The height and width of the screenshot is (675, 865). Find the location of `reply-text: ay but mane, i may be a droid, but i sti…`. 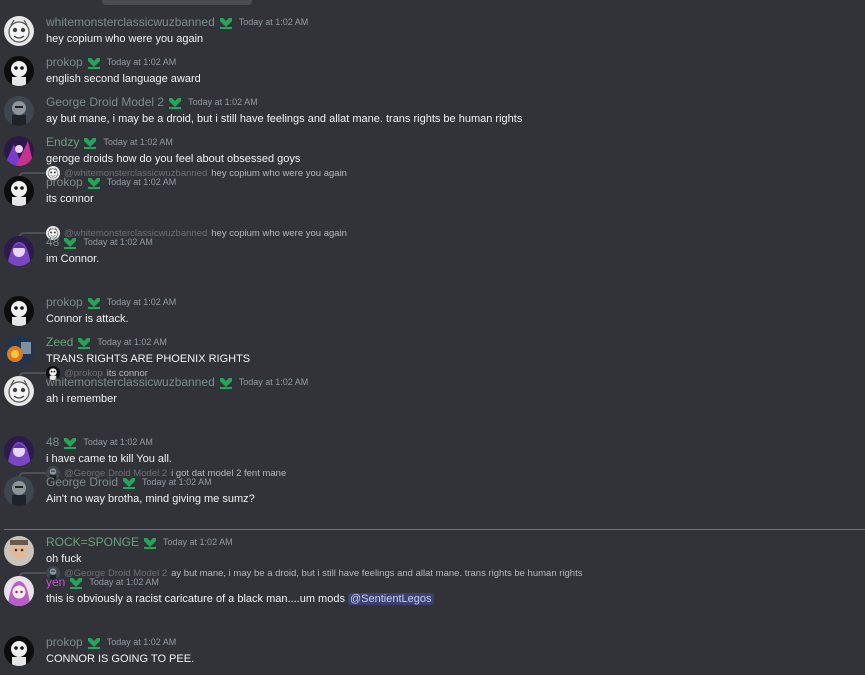

reply-text: ay but mane, i may be a droid, but i sti… is located at coordinates (376, 573).